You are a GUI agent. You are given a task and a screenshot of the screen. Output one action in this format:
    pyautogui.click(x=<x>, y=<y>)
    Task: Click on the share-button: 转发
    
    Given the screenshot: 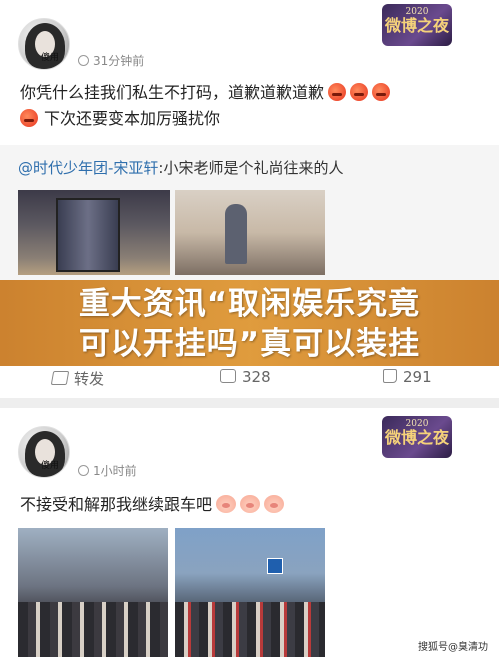 What is the action you would take?
    pyautogui.click(x=77, y=378)
    